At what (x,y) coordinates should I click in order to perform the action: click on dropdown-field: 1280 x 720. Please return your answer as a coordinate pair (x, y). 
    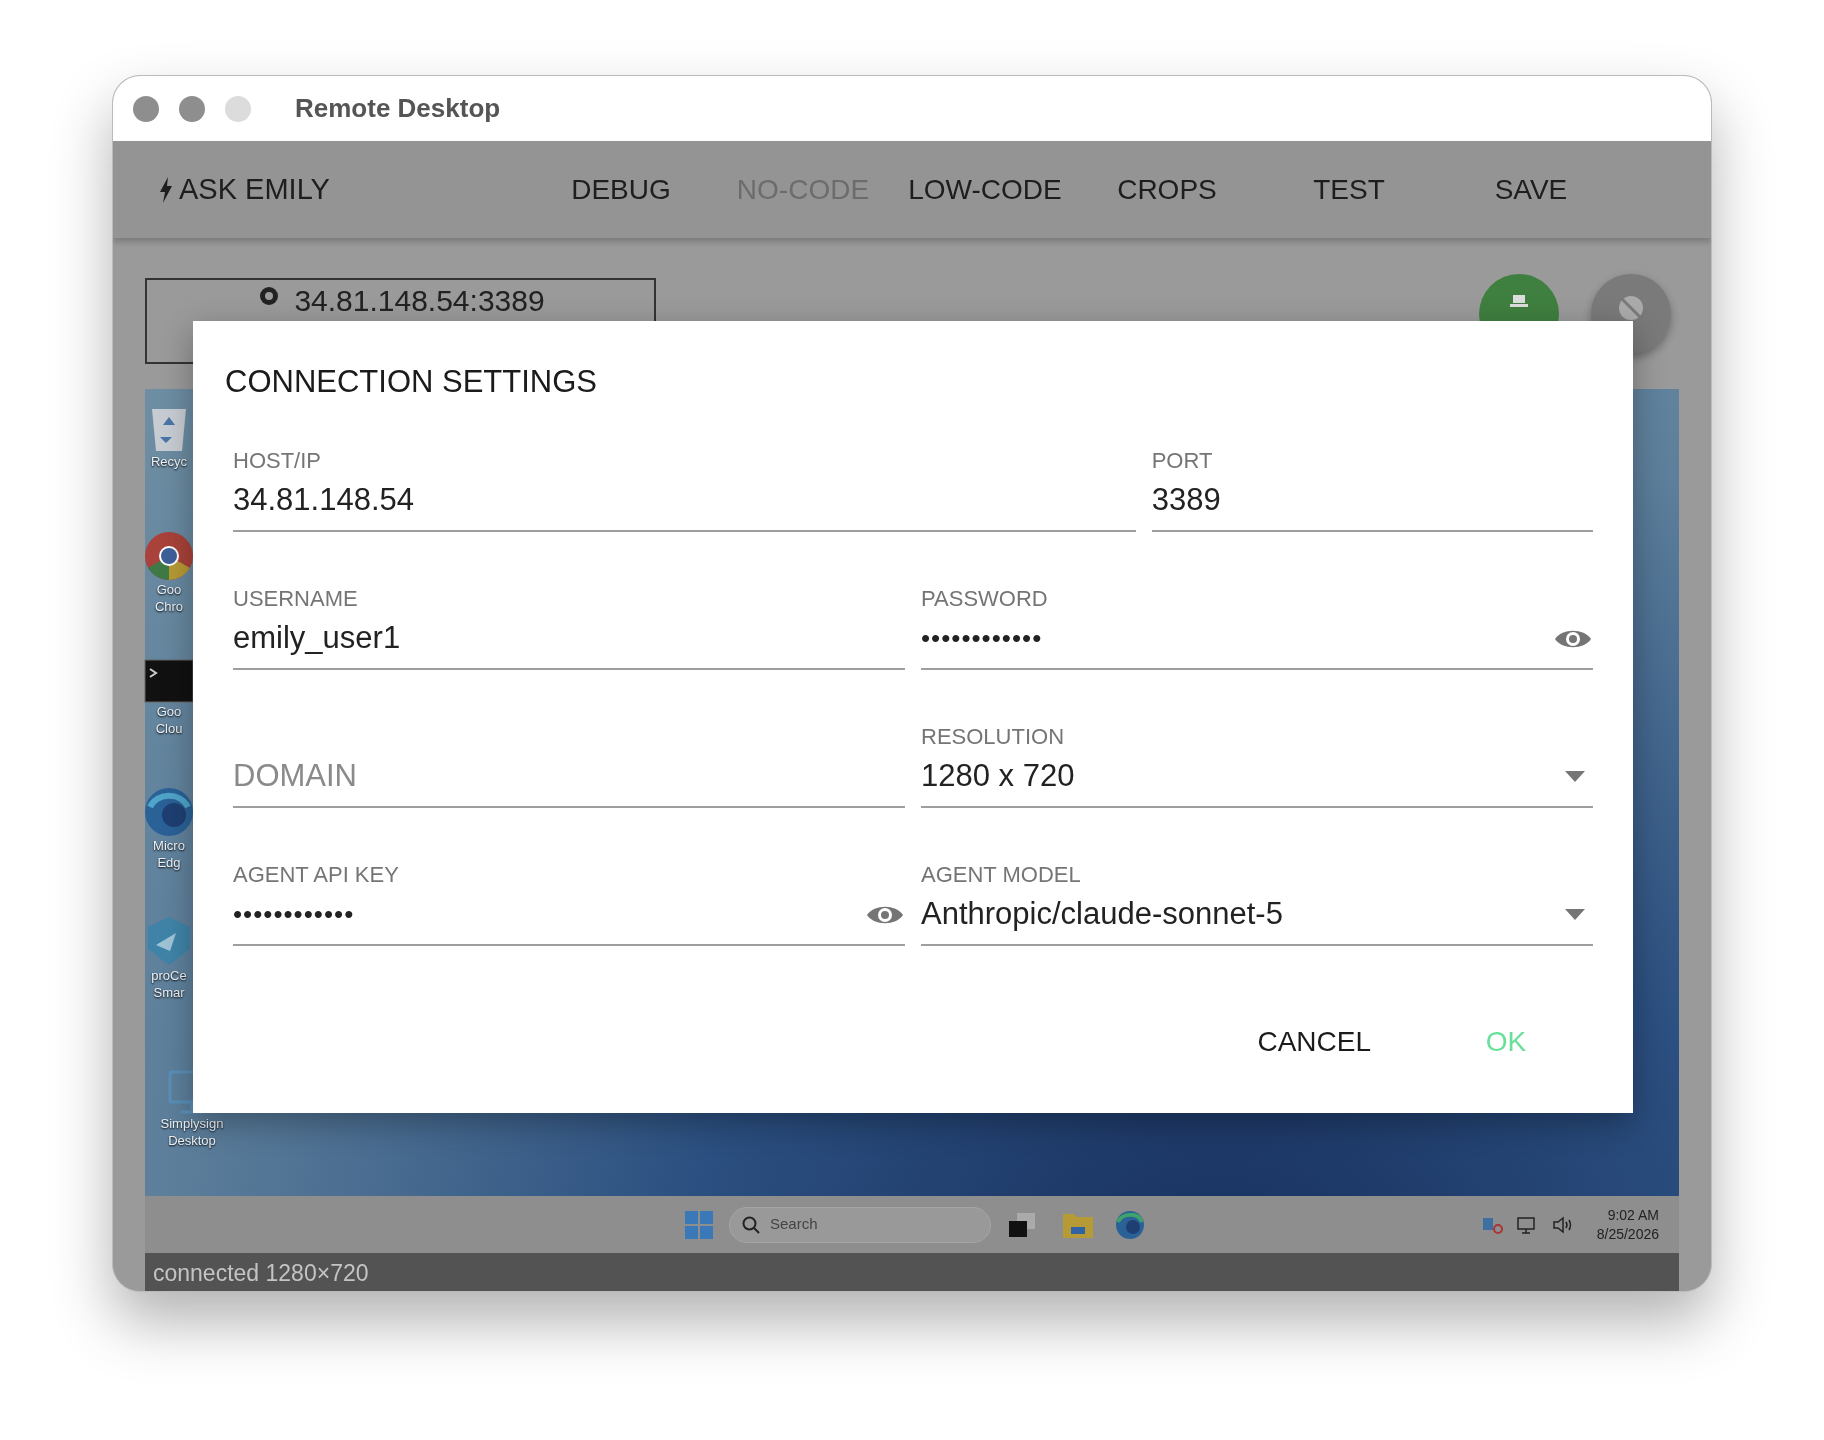
    Looking at the image, I should click on (1243, 776).